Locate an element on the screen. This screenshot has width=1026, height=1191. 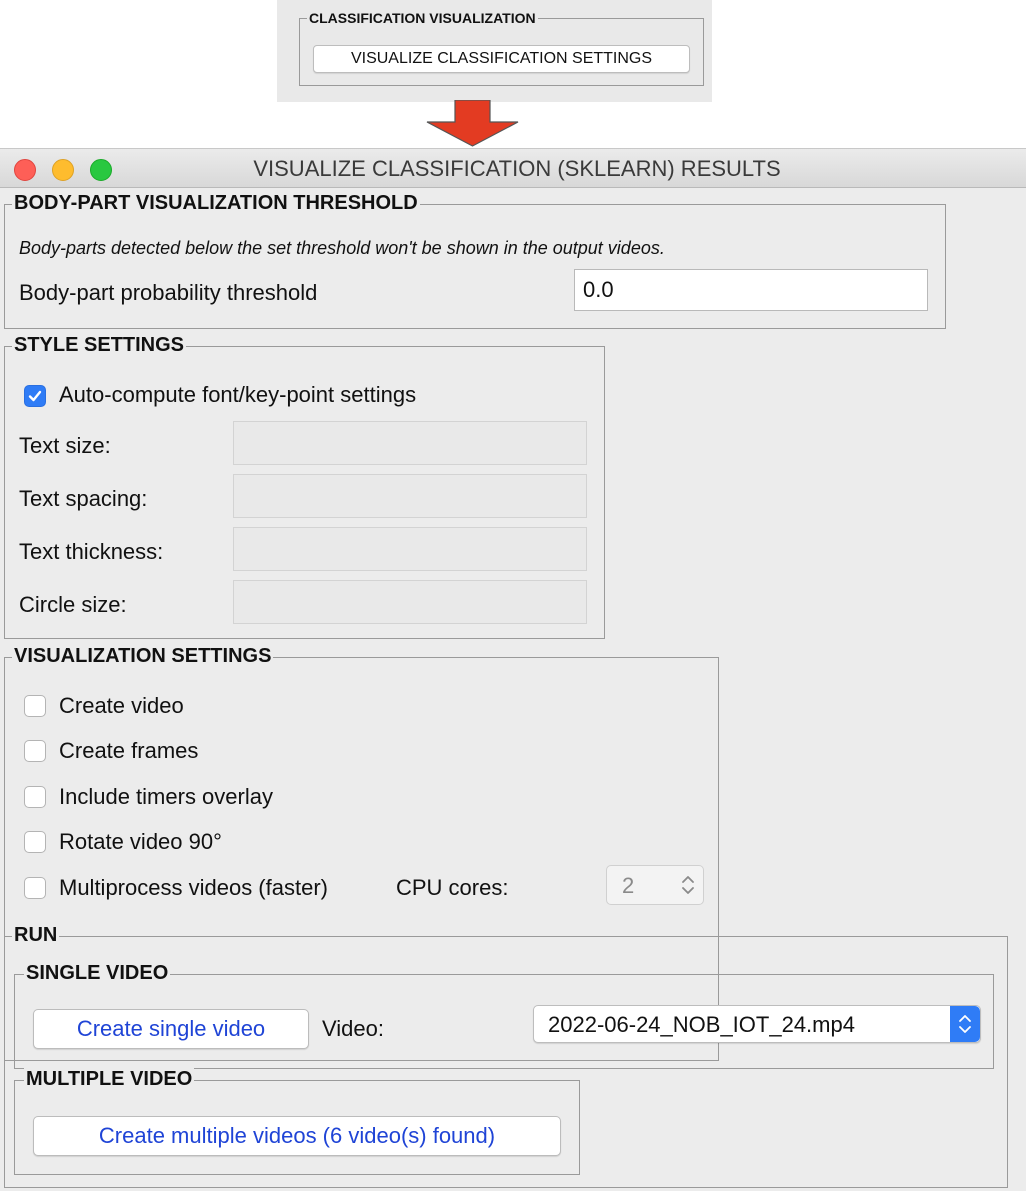
auto-compute-label: Auto-compute font/key-point settings is located at coordinates (238, 394).